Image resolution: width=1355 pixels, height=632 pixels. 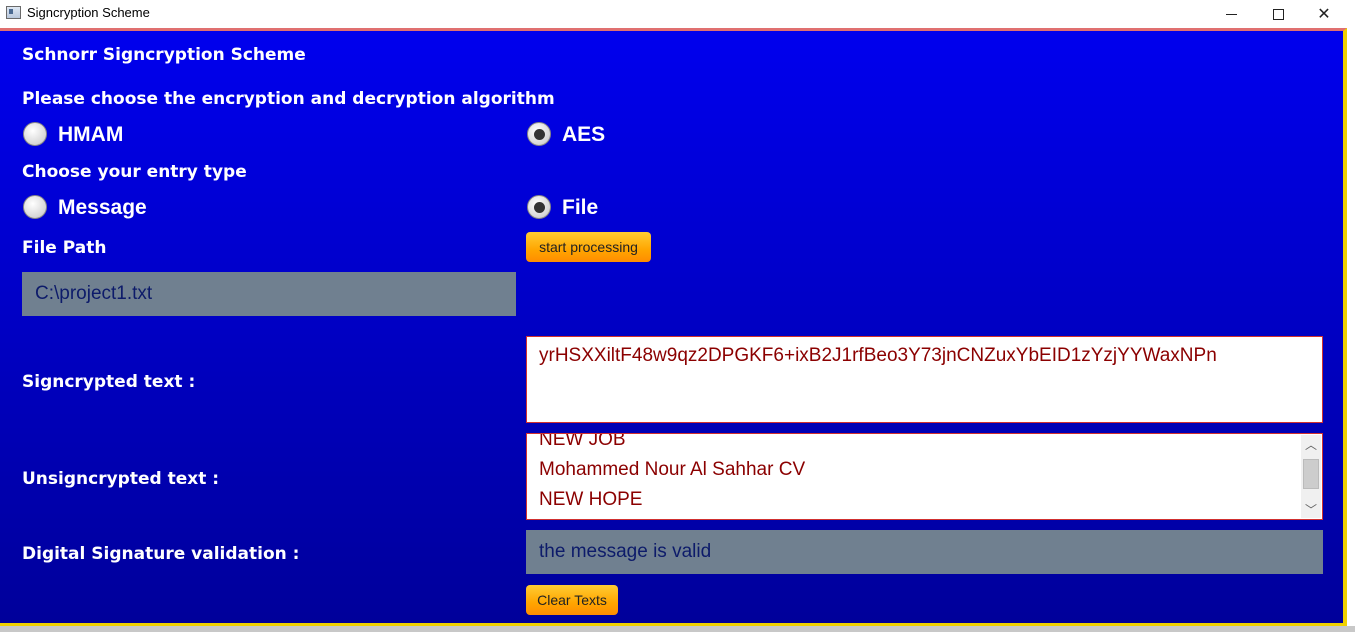 I want to click on clear-texts-button: Clear Texts, so click(x=572, y=600).